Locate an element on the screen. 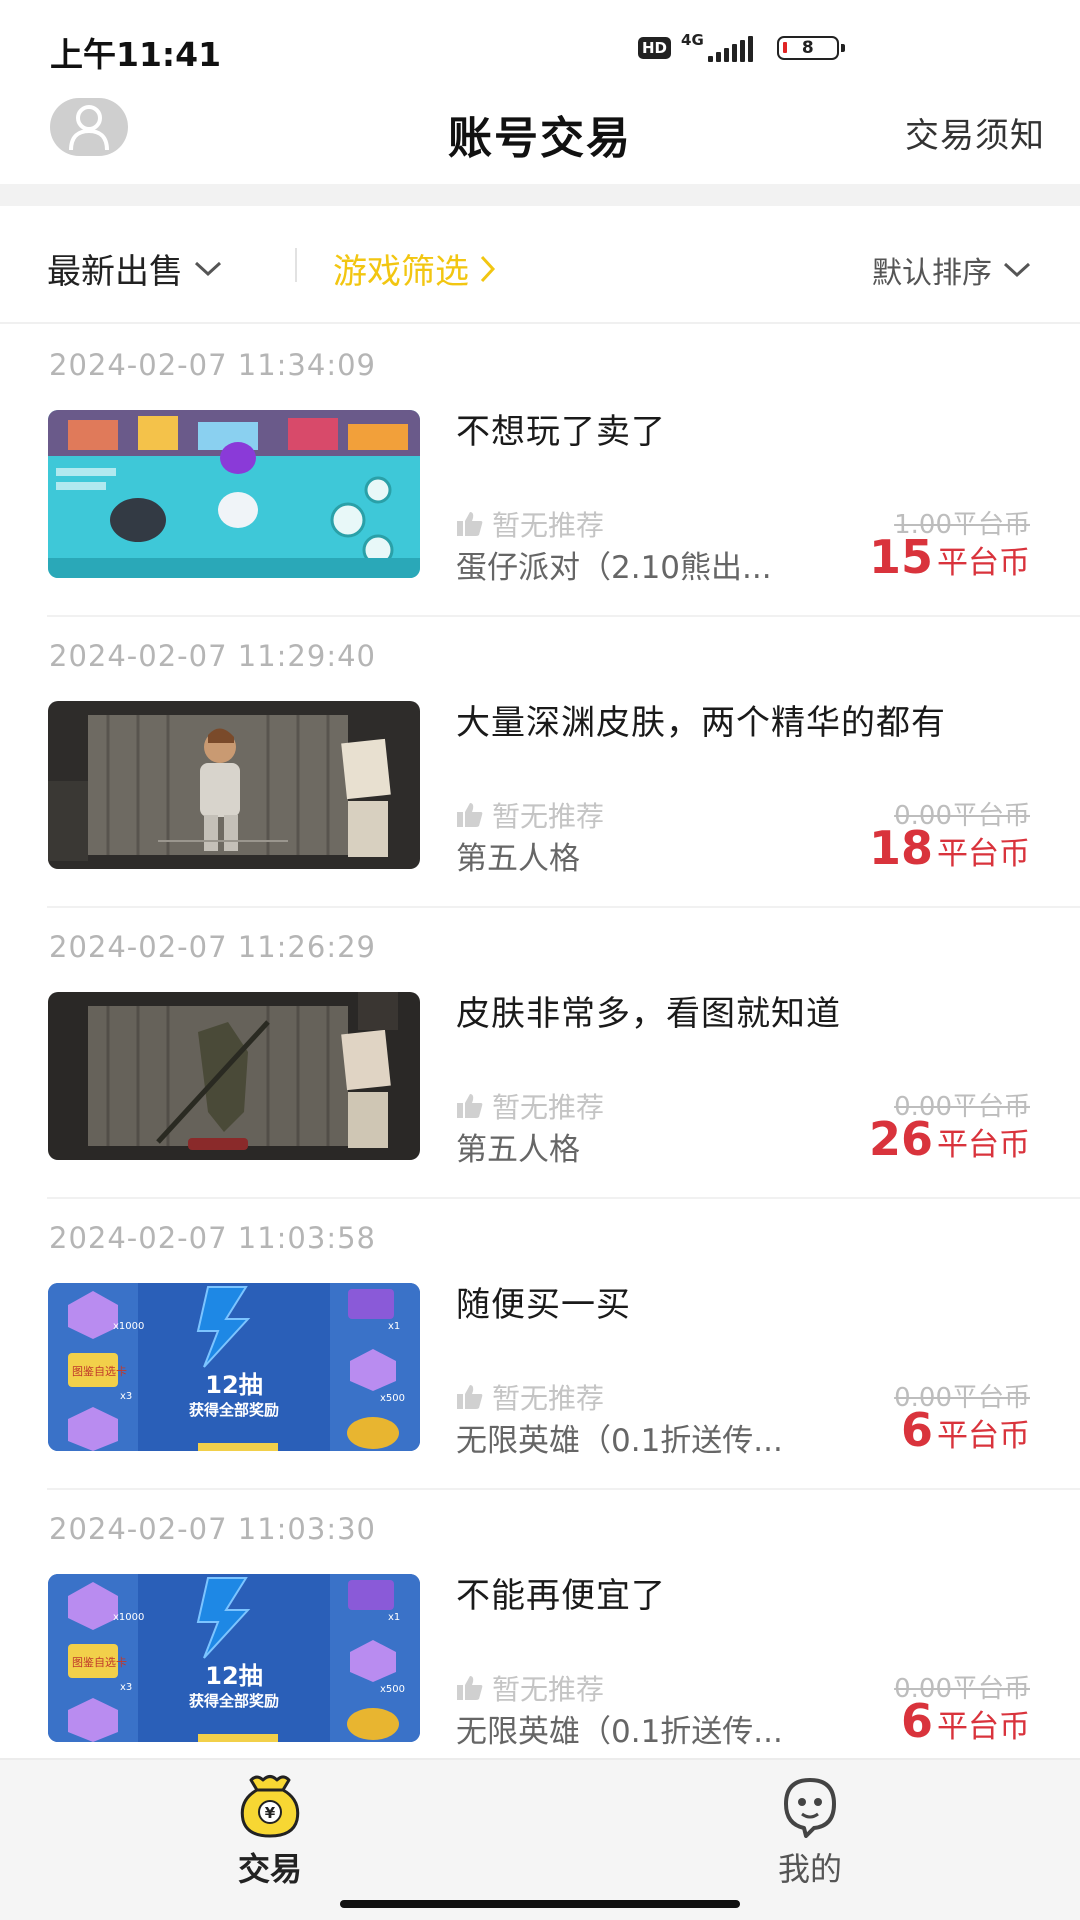  listing-date: 2024-02-07 11:03:58 is located at coordinates (212, 1238).